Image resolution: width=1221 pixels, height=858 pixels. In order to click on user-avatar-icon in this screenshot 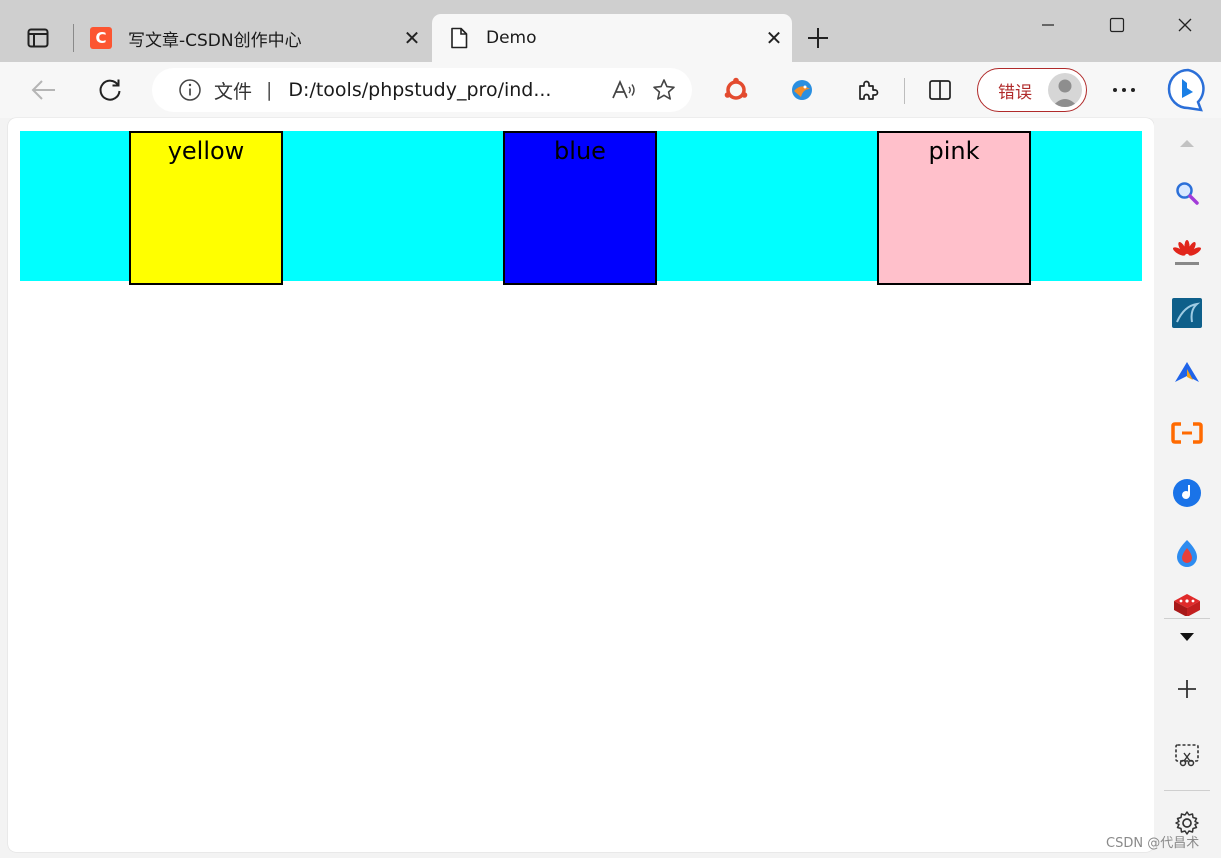, I will do `click(1065, 93)`.